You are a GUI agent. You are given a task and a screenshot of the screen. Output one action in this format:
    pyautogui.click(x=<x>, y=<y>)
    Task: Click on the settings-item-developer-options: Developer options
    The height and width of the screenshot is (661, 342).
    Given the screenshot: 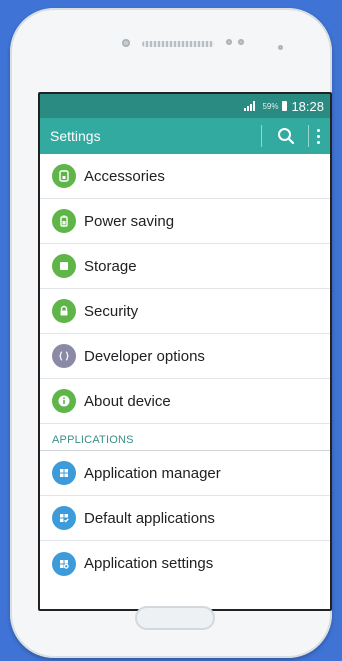 What is the action you would take?
    pyautogui.click(x=185, y=356)
    